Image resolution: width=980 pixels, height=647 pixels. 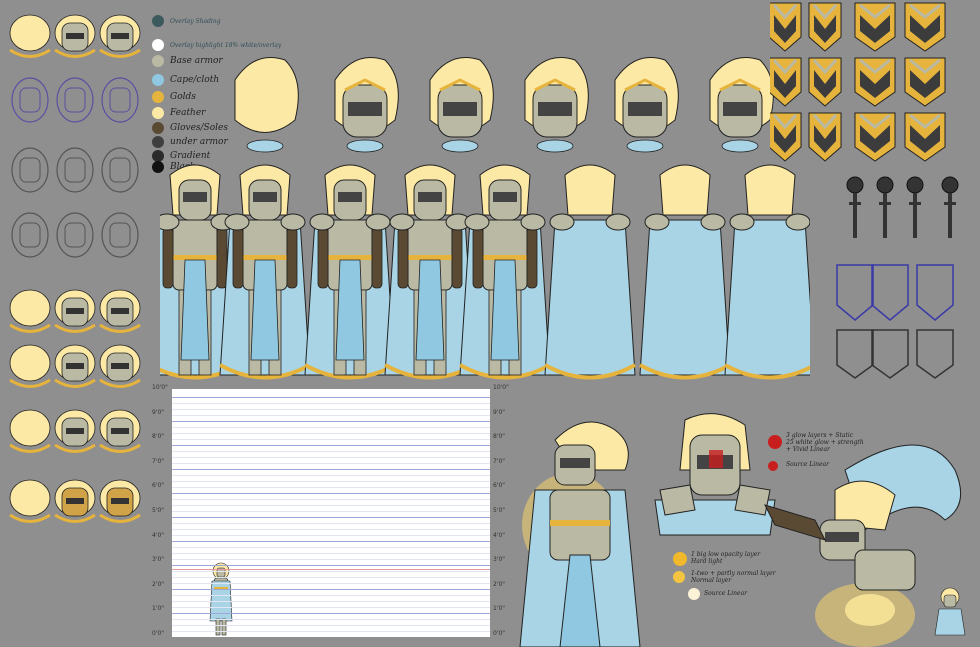 What do you see at coordinates (174, 97) in the screenshot?
I see `legend-item: Golds` at bounding box center [174, 97].